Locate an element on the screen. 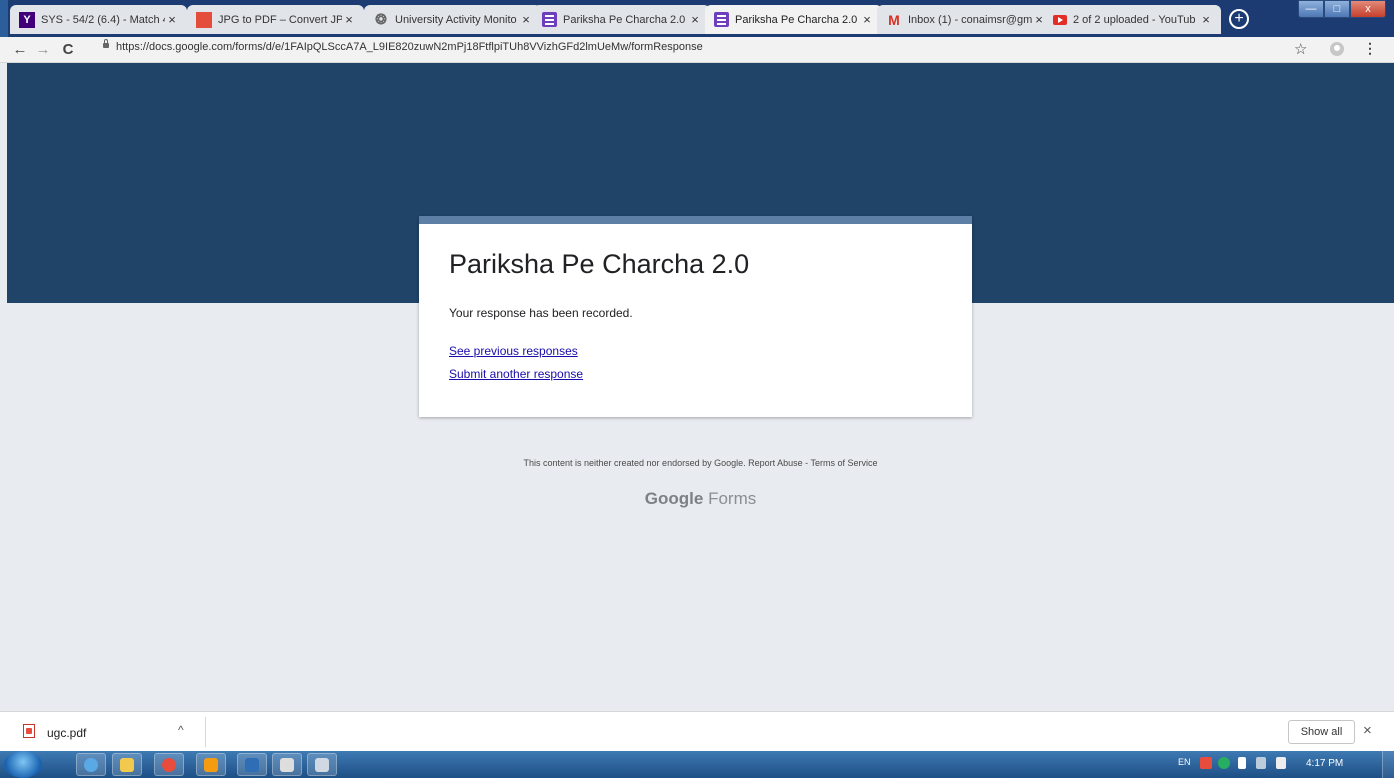  gmail-icon: M is located at coordinates (894, 19).